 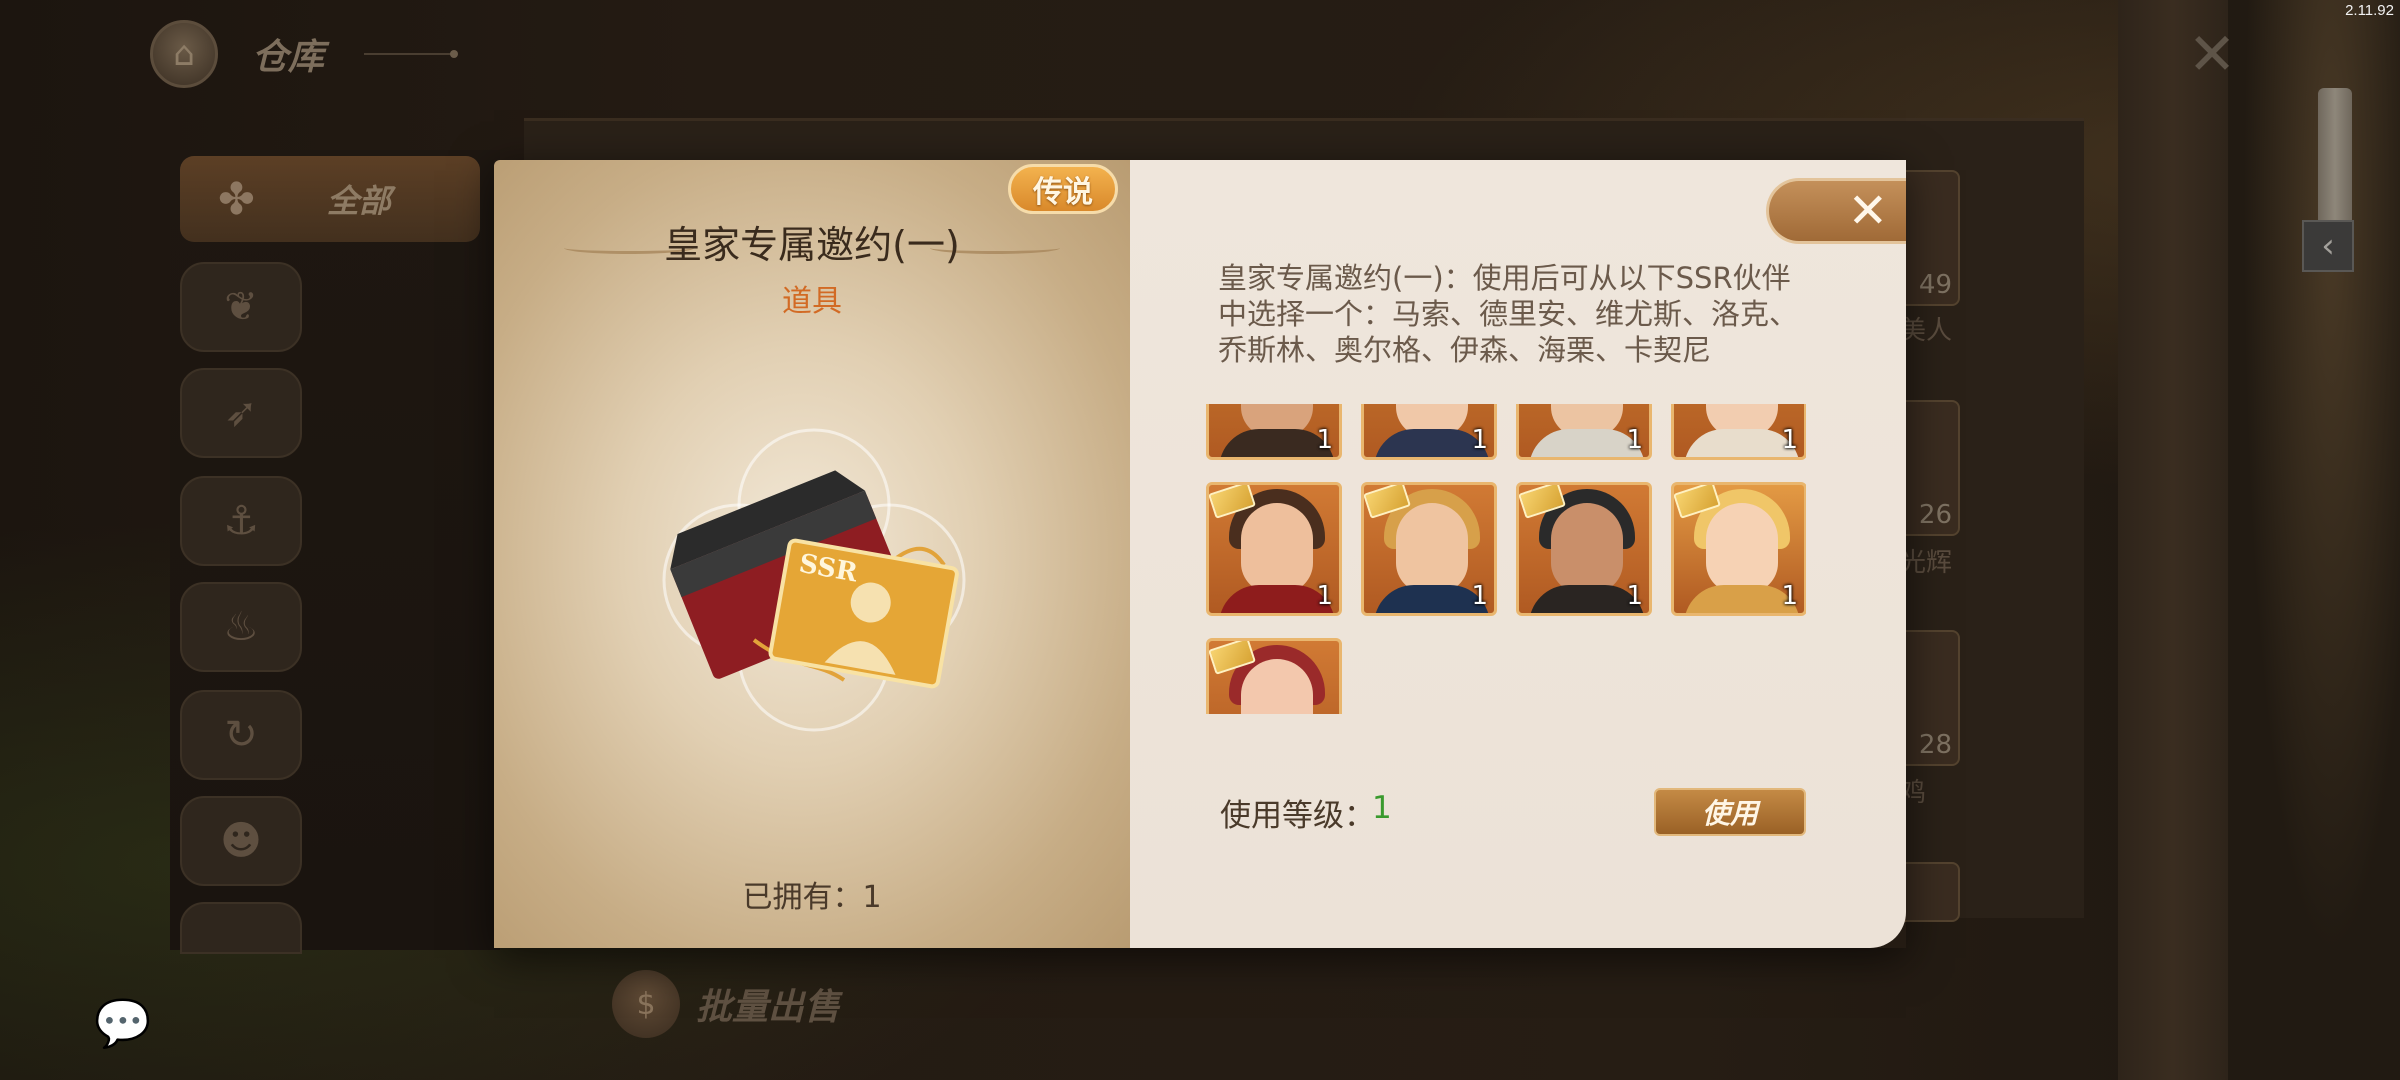 I want to click on invitation-card-icon: SSR, so click(x=814, y=580).